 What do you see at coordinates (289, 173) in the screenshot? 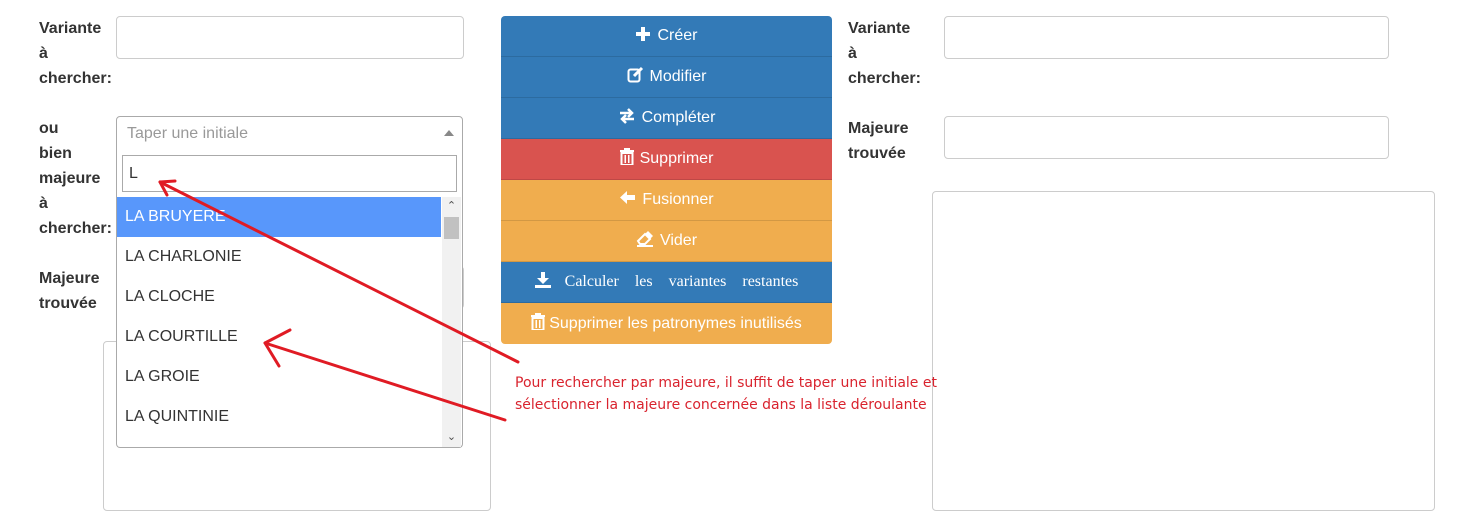
I see `select-search-input` at bounding box center [289, 173].